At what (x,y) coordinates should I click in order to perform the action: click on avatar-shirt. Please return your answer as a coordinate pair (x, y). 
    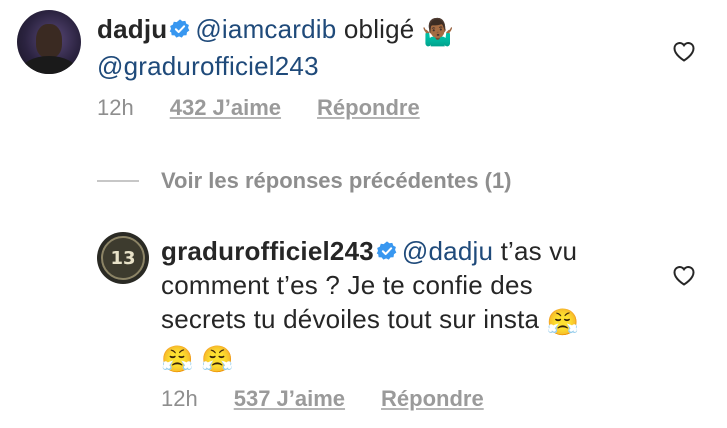
    Looking at the image, I should click on (49, 65).